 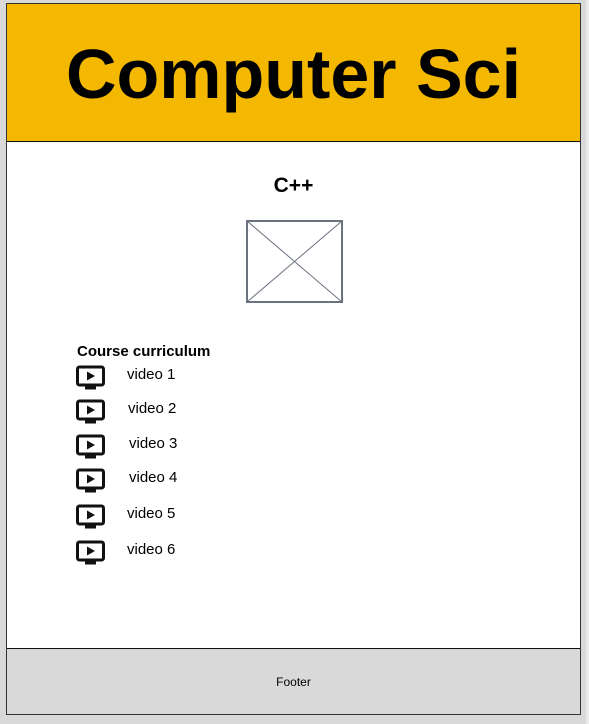 I want to click on course-title: C++, so click(x=293, y=185).